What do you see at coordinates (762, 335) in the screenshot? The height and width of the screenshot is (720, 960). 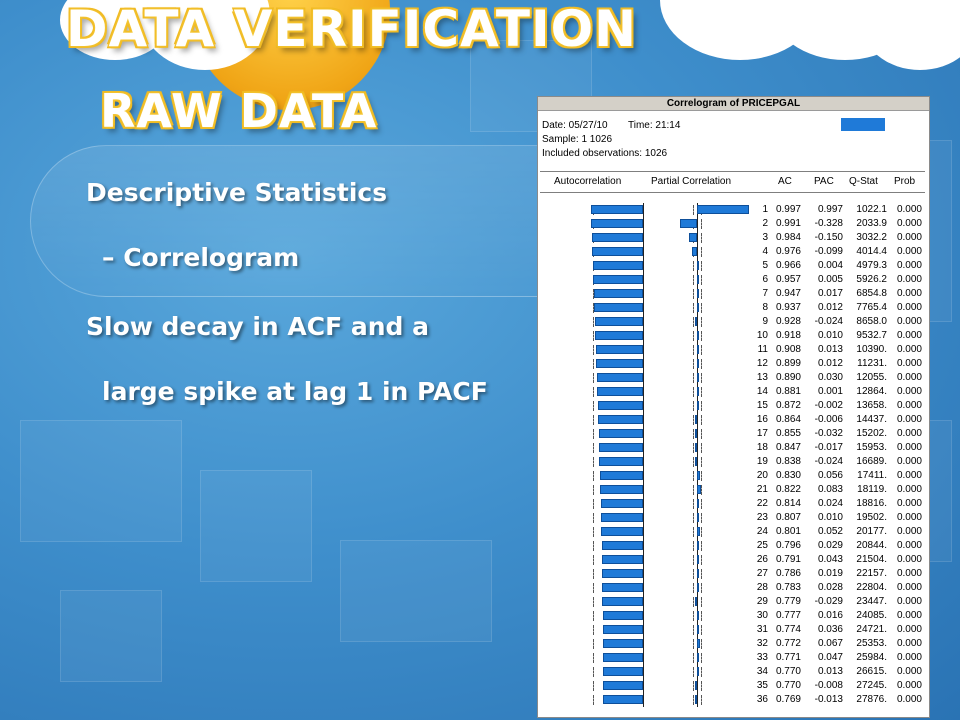 I see `lag-value: 10` at bounding box center [762, 335].